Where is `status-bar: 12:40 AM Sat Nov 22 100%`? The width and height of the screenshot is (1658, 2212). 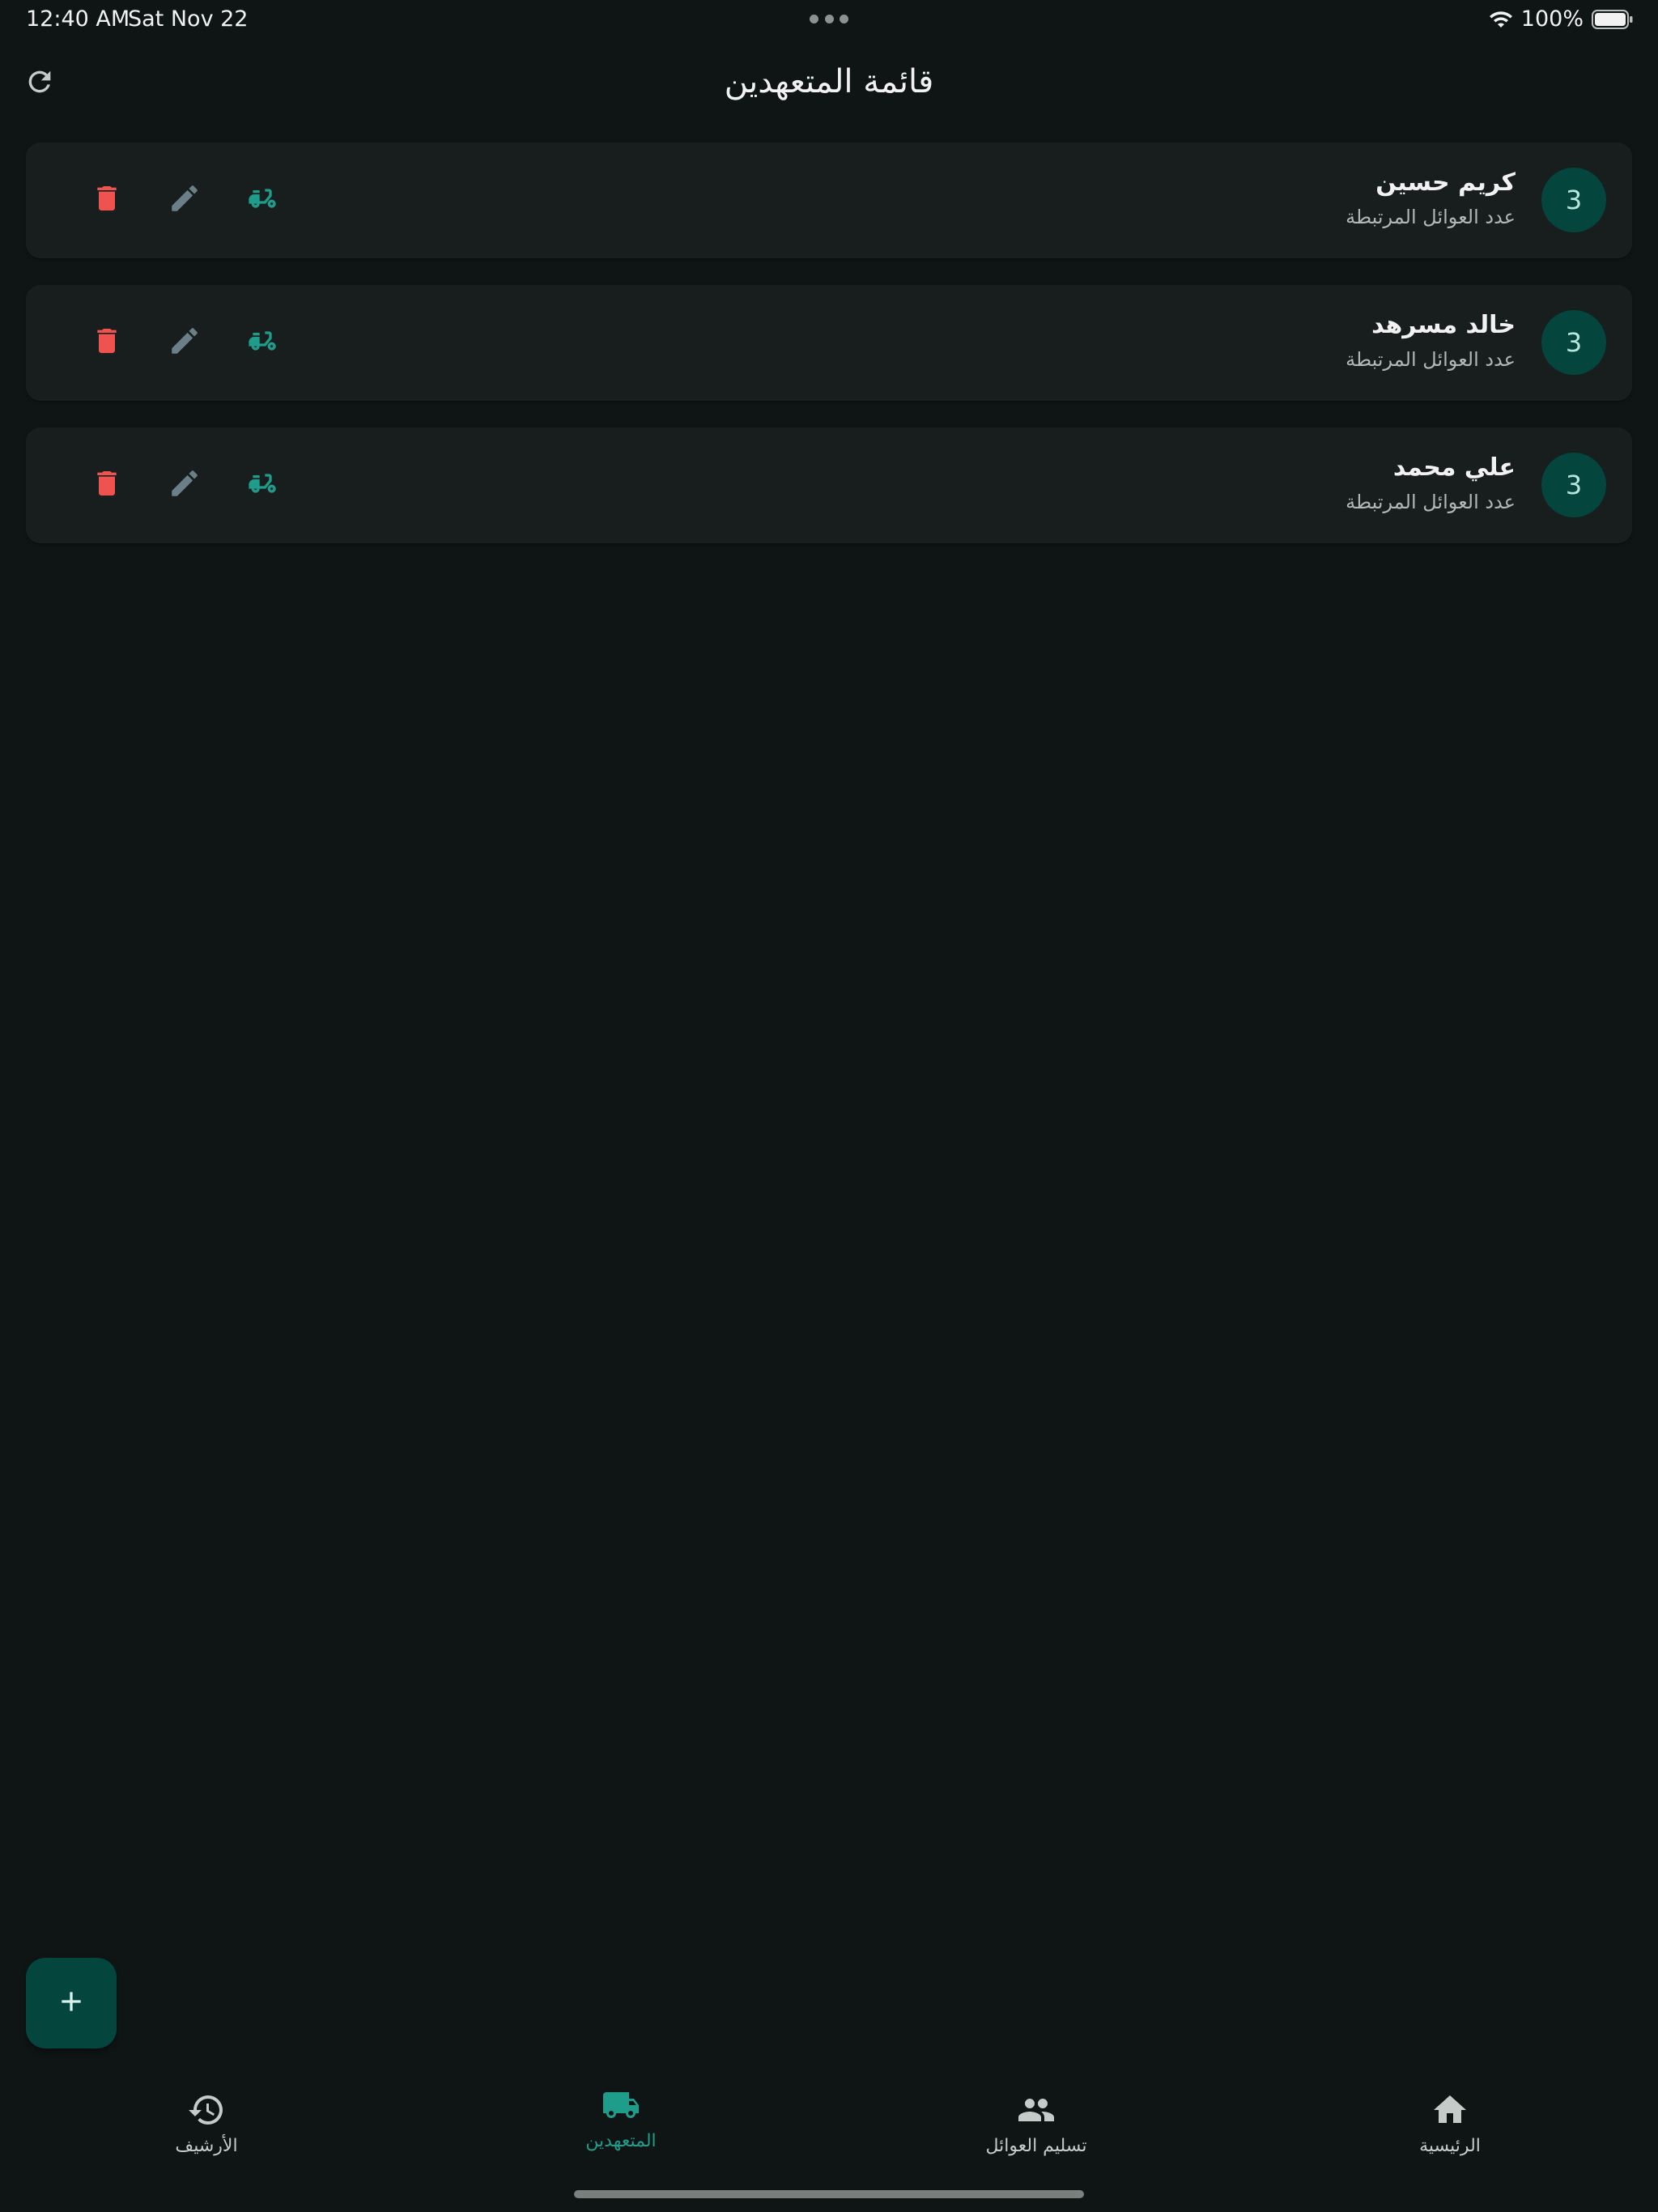 status-bar: 12:40 AM Sat Nov 22 100% is located at coordinates (829, 19).